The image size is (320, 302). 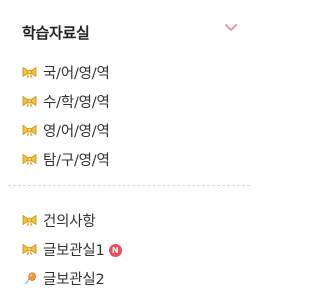 I want to click on menu-item-label: 국/어/영/역, so click(x=76, y=74).